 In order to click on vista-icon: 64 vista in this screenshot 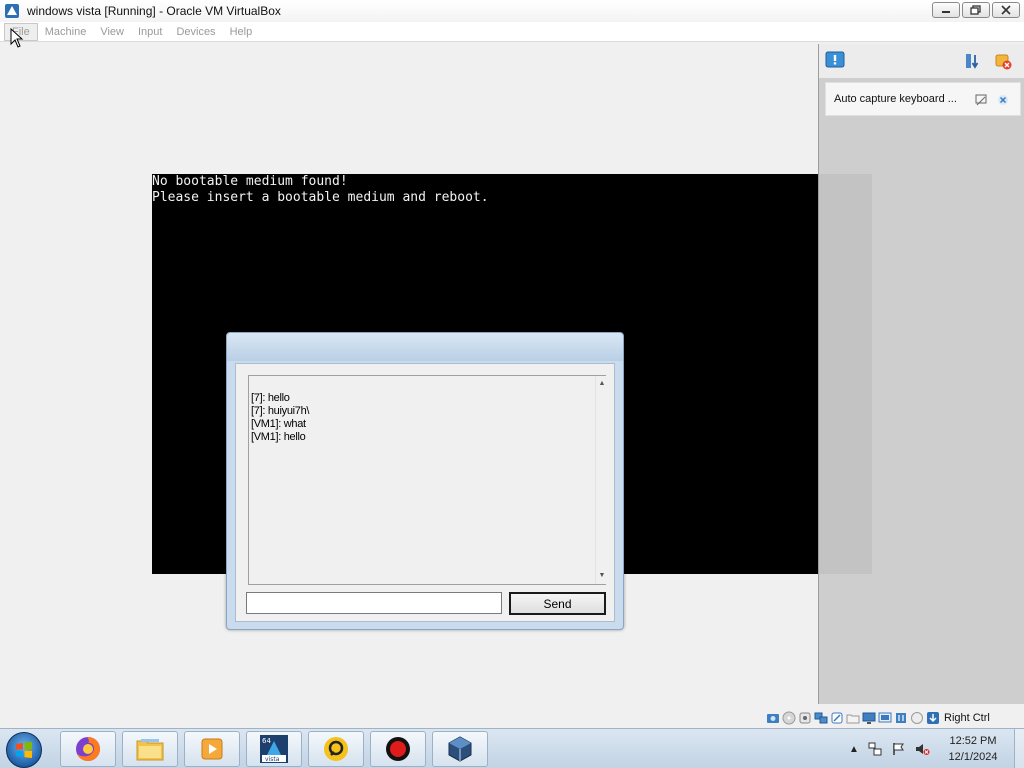, I will do `click(274, 749)`.